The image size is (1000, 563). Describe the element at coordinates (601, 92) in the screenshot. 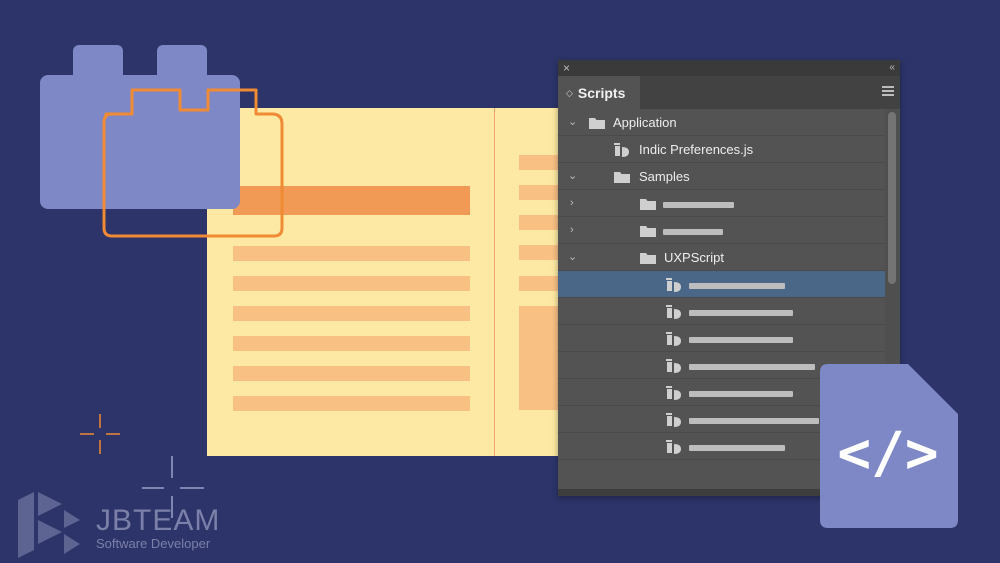

I see `tab-scripts-label: Scripts` at that location.